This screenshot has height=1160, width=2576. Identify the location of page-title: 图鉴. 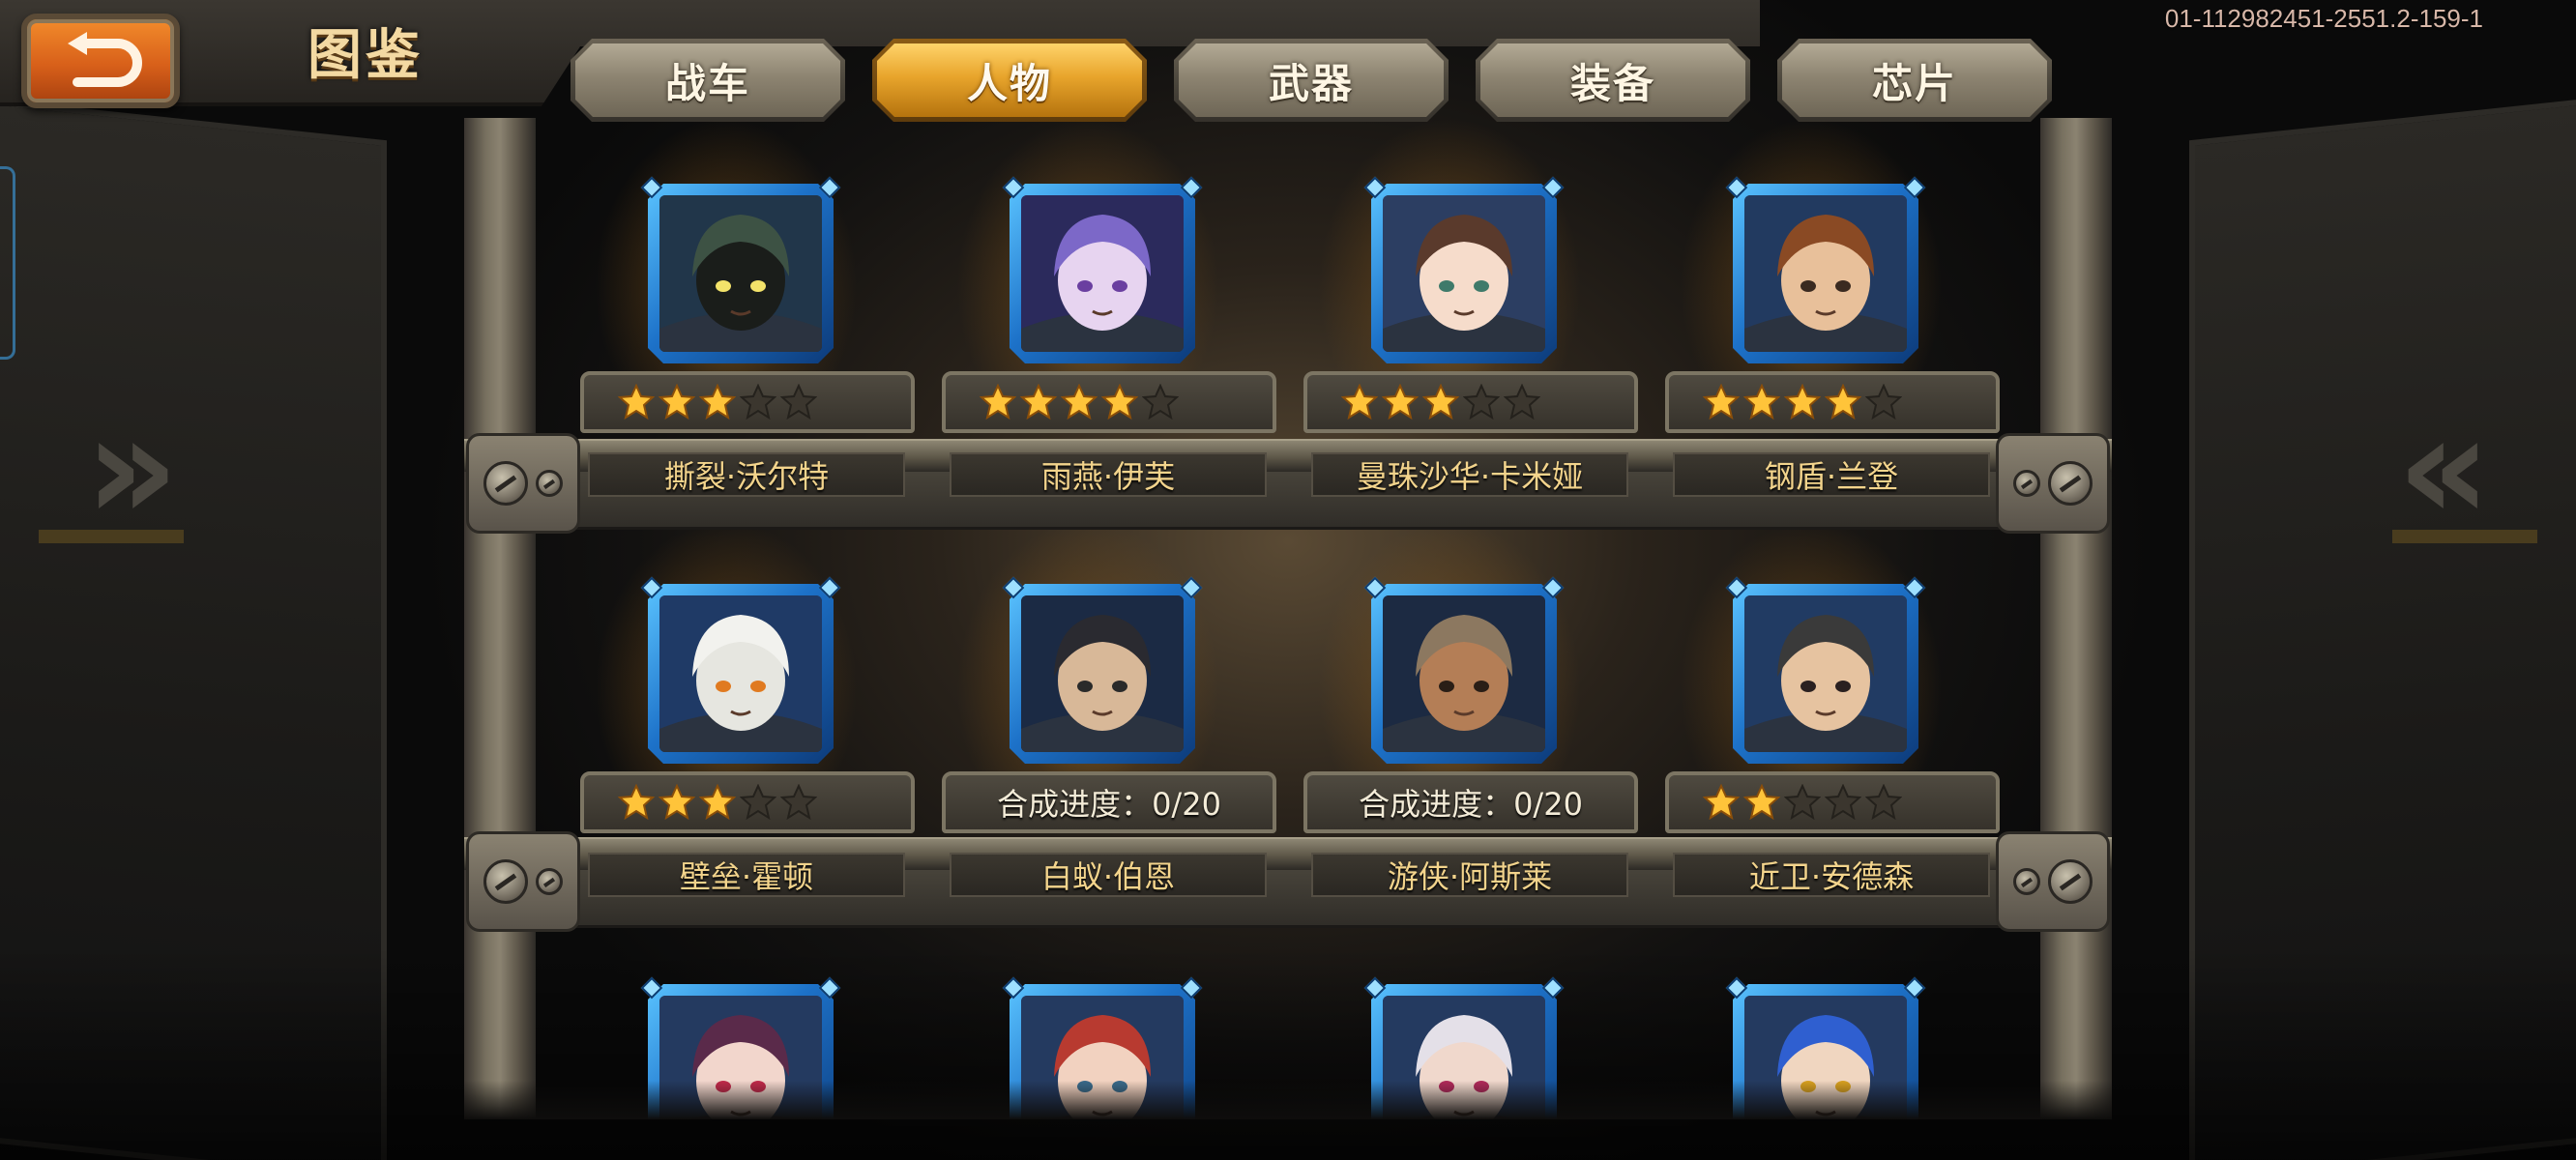
(365, 55).